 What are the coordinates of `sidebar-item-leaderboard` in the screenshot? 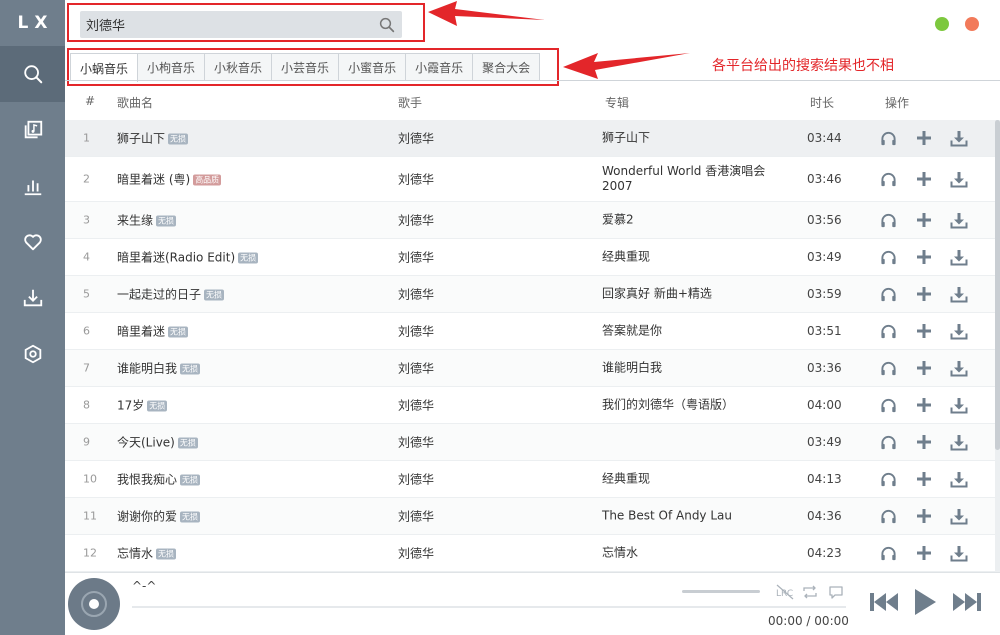 It's located at (32, 186).